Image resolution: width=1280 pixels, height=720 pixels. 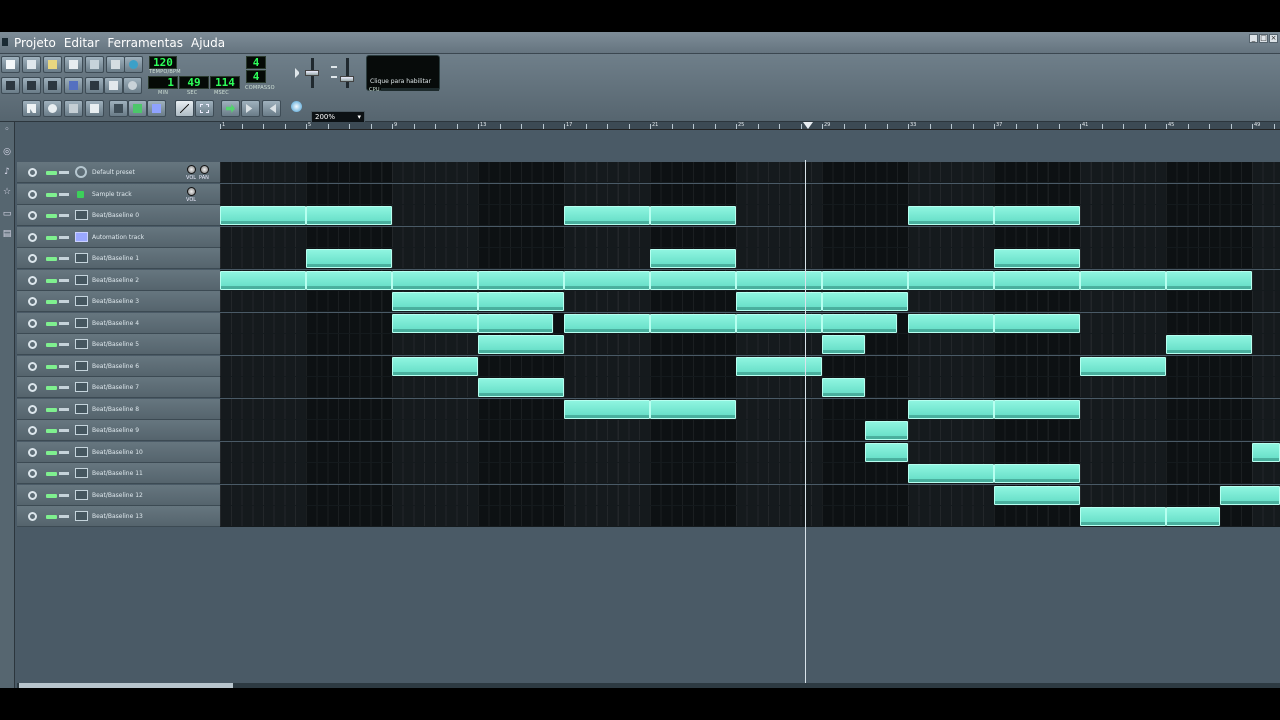 I want to click on track-name: Beat/Baseline 0, so click(x=115, y=215).